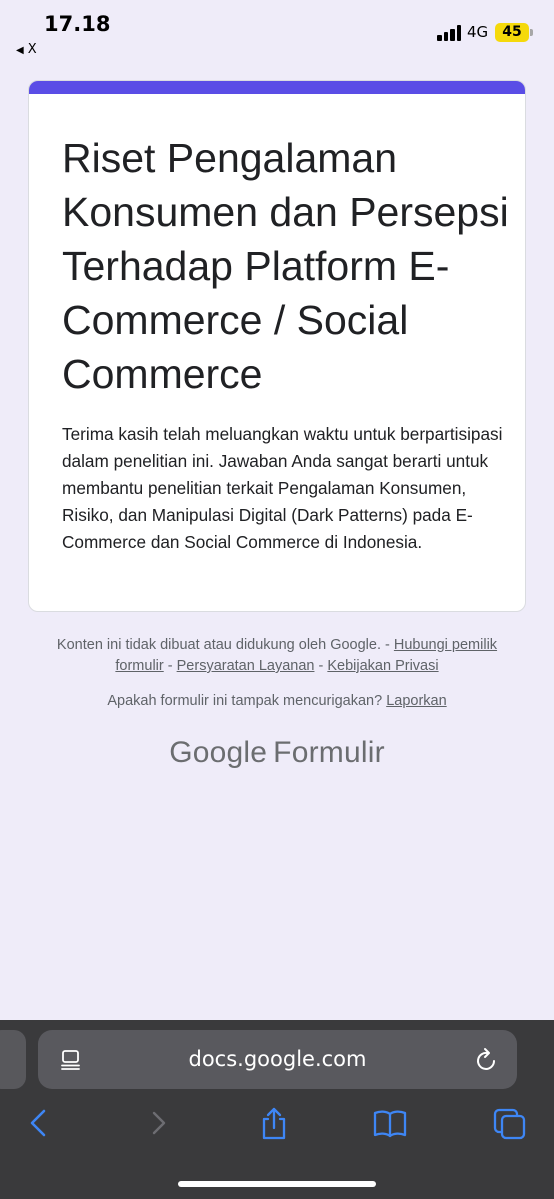  What do you see at coordinates (245, 701) in the screenshot?
I see `report-question: Apakah formulir ini tampak mencurigakan?` at bounding box center [245, 701].